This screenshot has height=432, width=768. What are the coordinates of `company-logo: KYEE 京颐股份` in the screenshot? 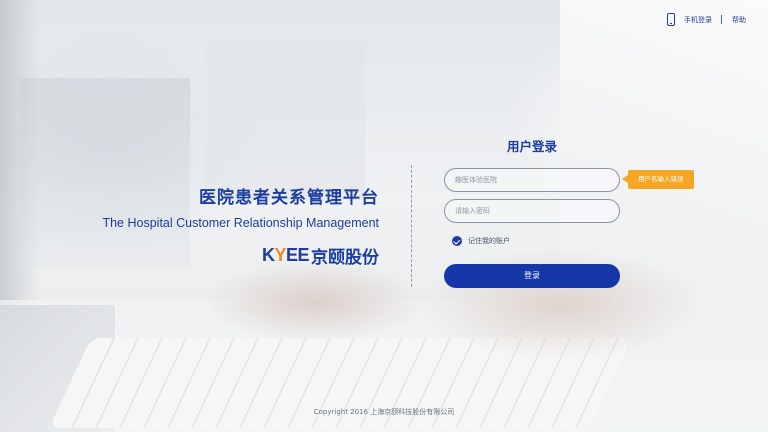 It's located at (320, 255).